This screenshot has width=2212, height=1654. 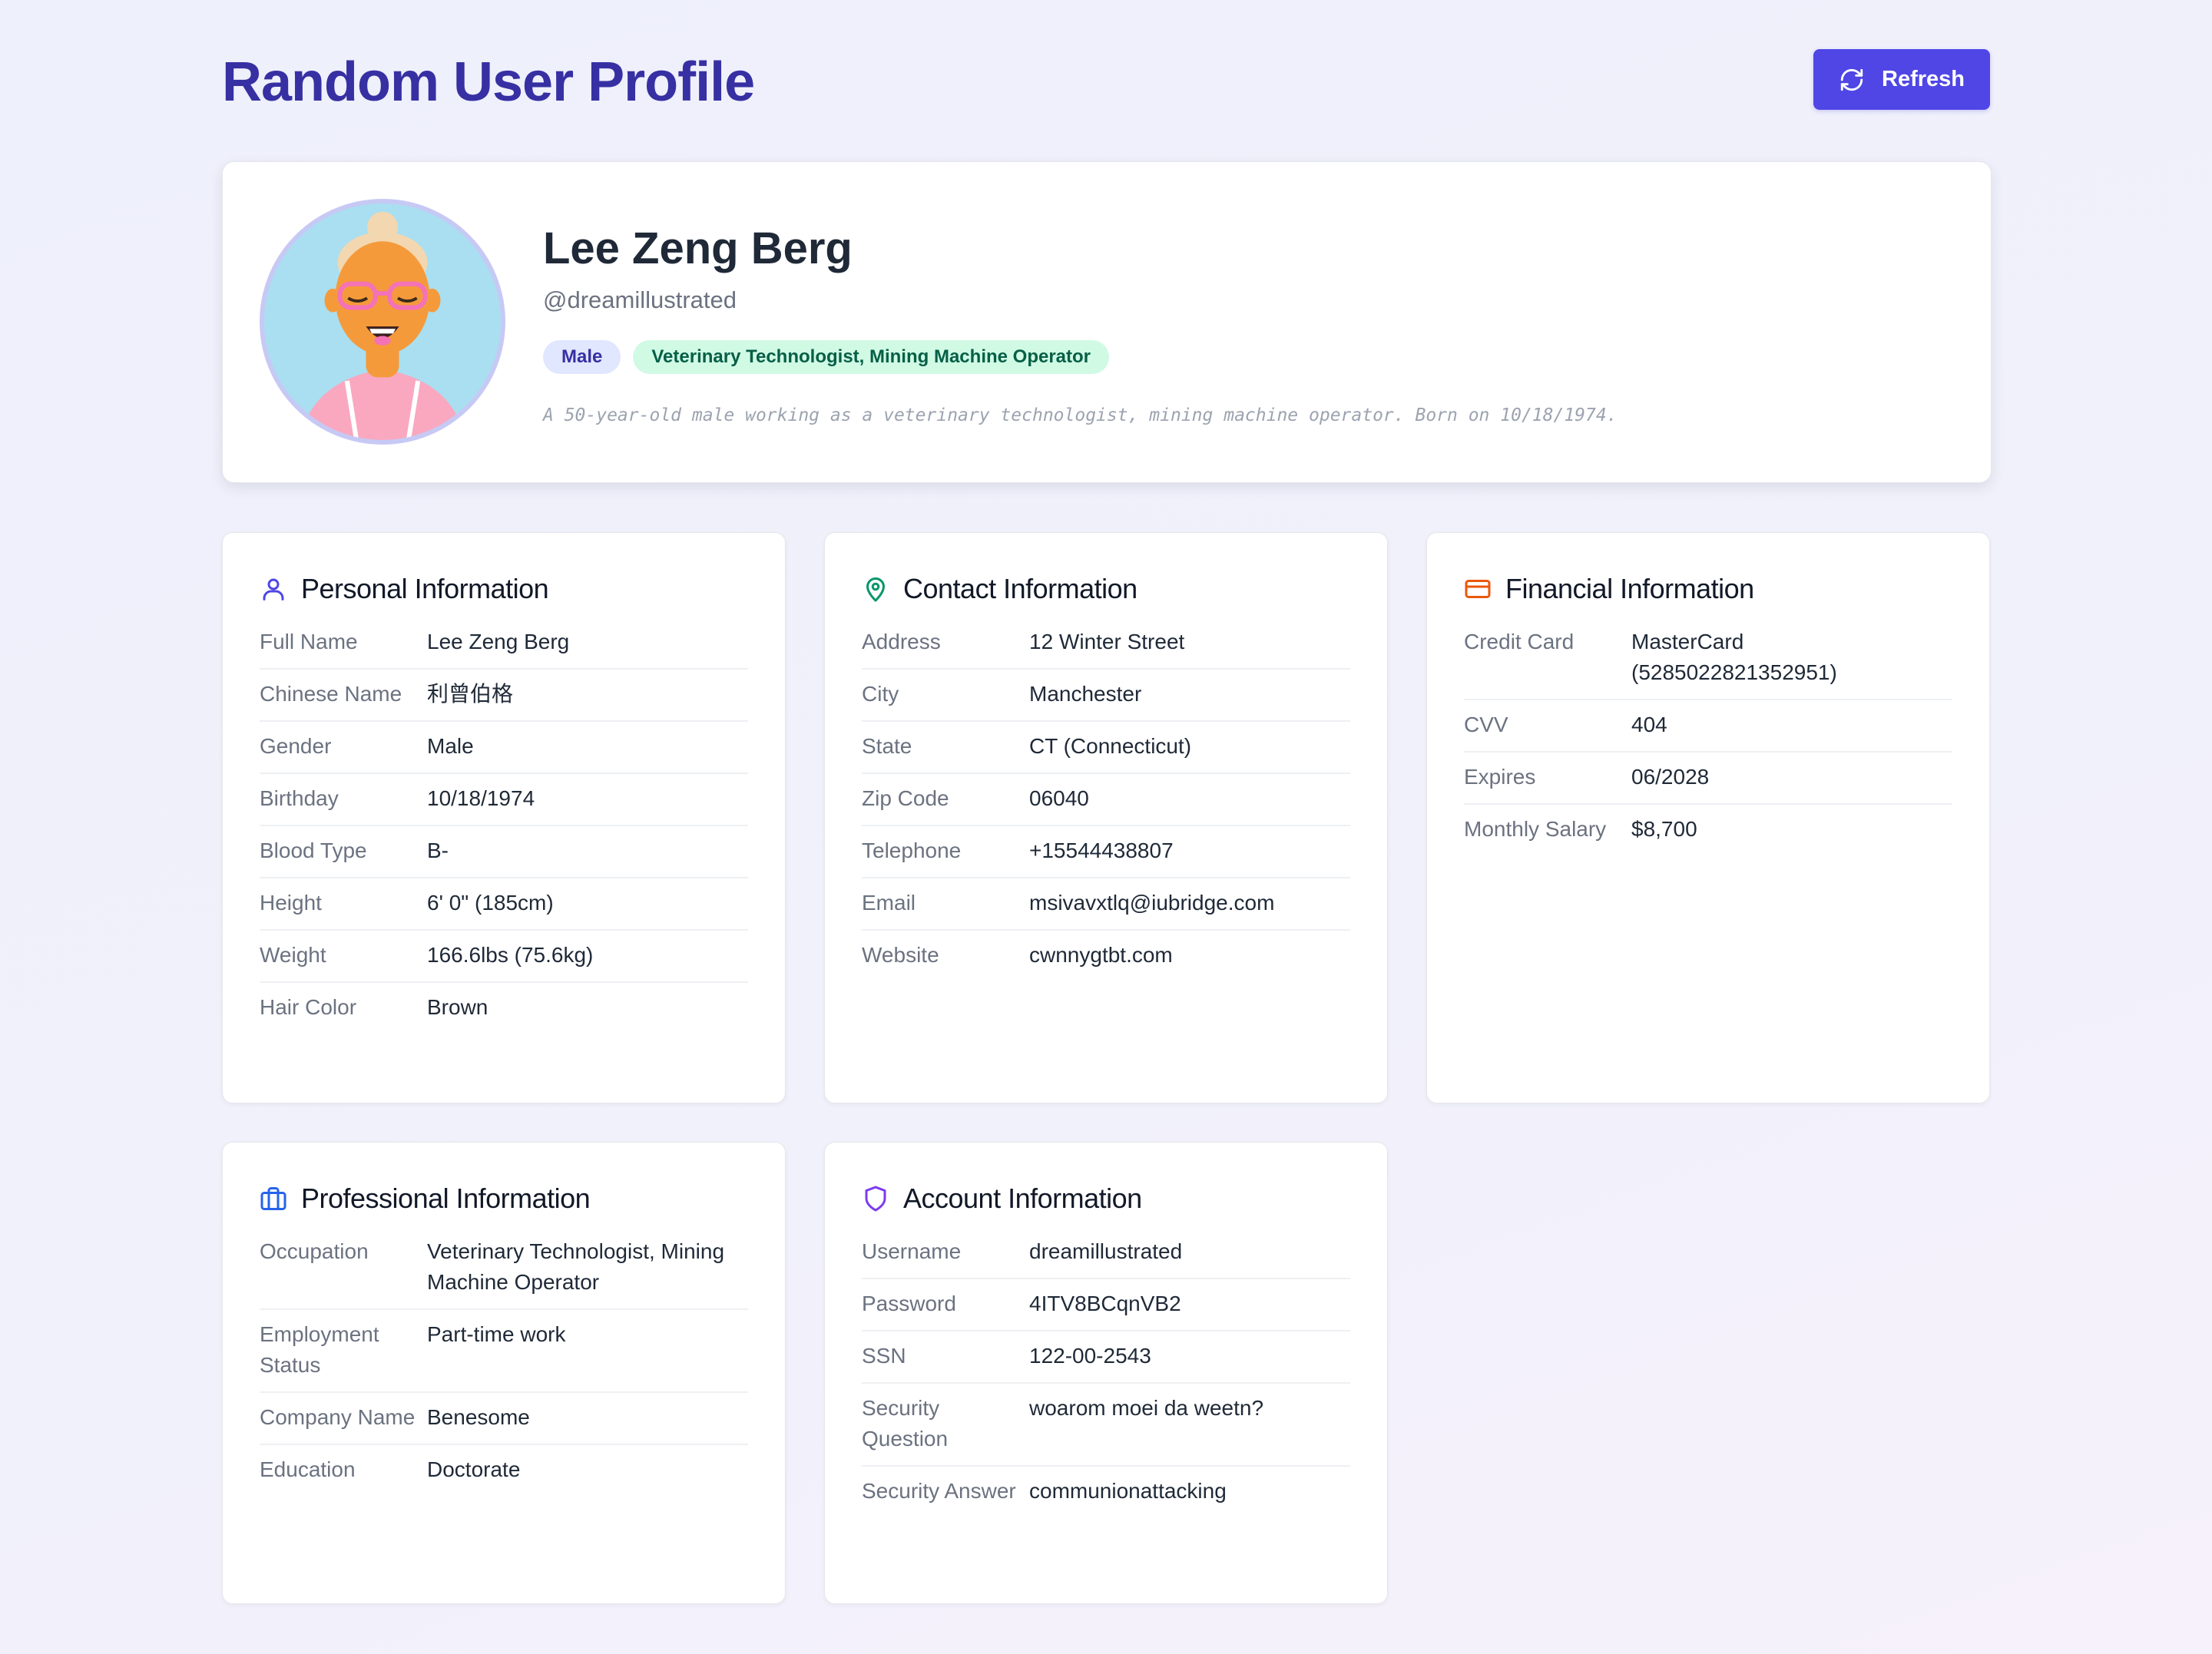 I want to click on row-label: Security Answer, so click(x=939, y=1491).